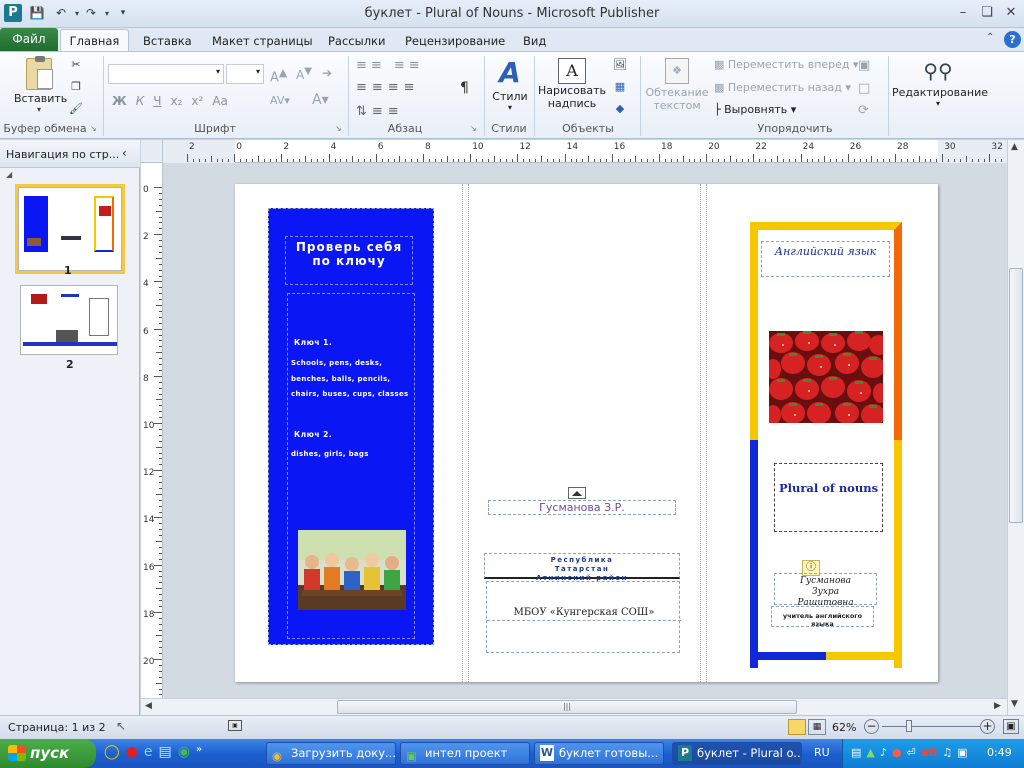 Image resolution: width=1024 pixels, height=768 pixels. I want to click on pilcrow-icon: ¶, so click(464, 88).